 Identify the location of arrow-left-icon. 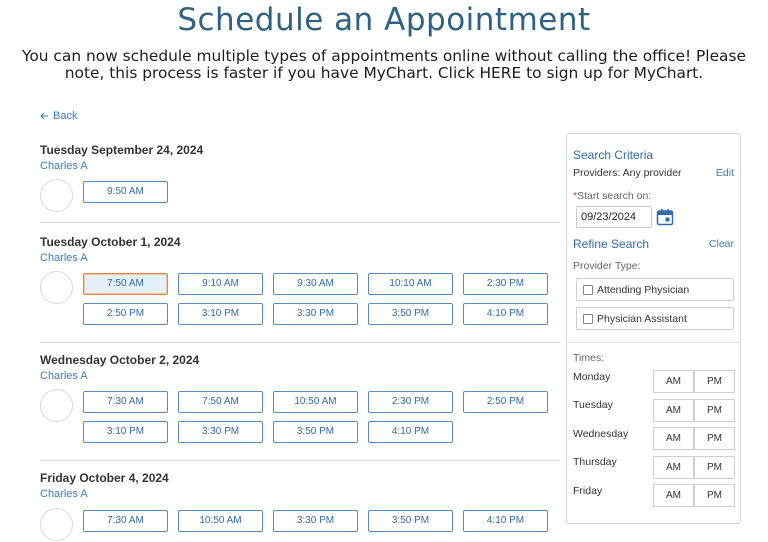
(44, 116).